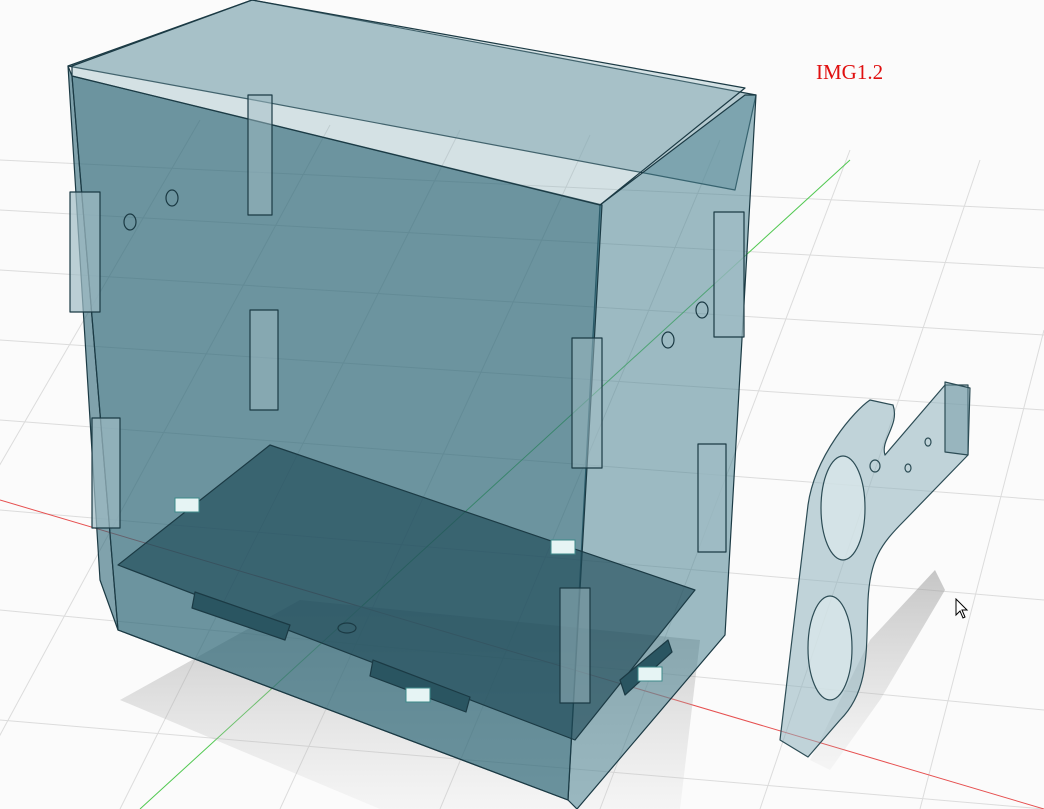 The image size is (1044, 809). I want to click on left-tab-upper, so click(85, 252).